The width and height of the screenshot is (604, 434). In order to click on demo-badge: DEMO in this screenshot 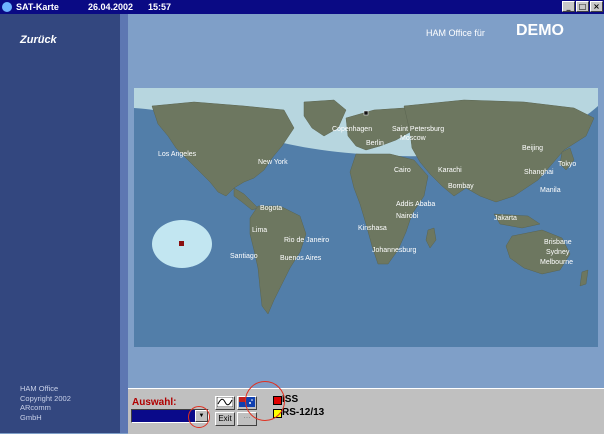, I will do `click(540, 30)`.